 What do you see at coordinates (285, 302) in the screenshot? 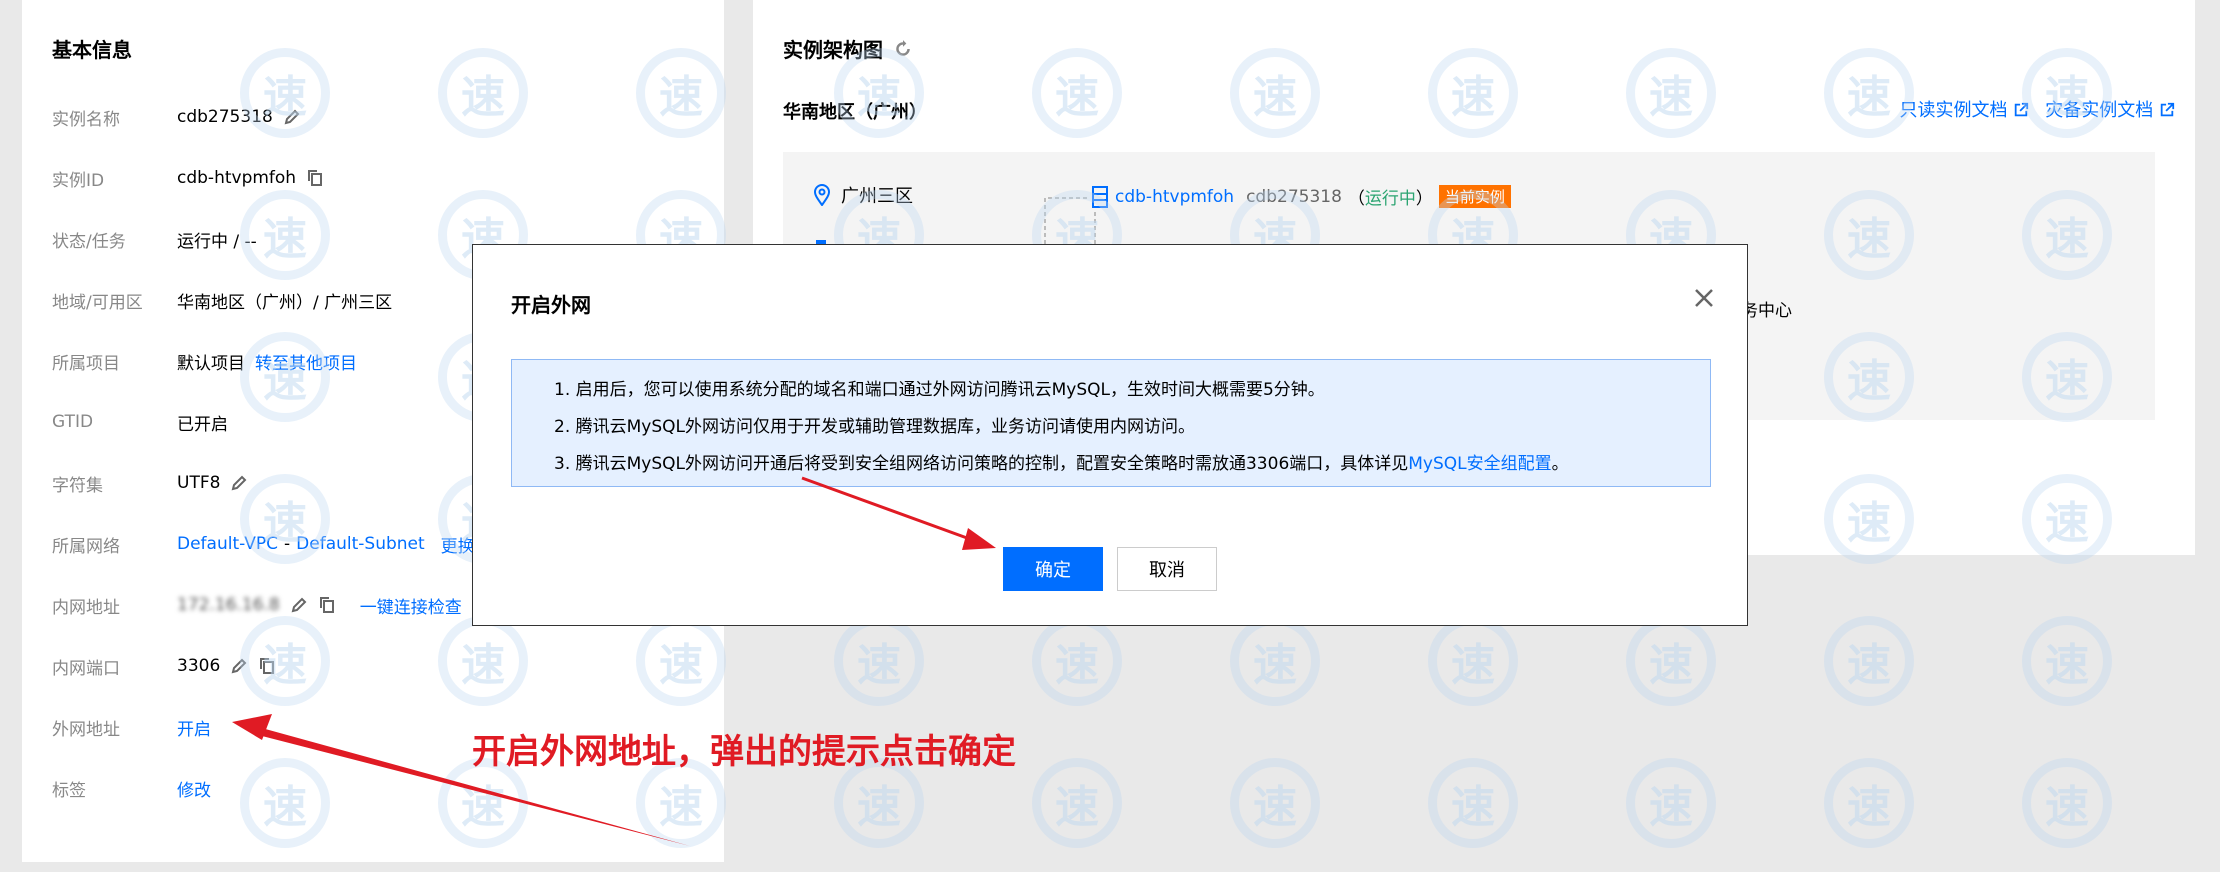
I see `region-value: 华南地区（广州）/ 广州三区` at bounding box center [285, 302].